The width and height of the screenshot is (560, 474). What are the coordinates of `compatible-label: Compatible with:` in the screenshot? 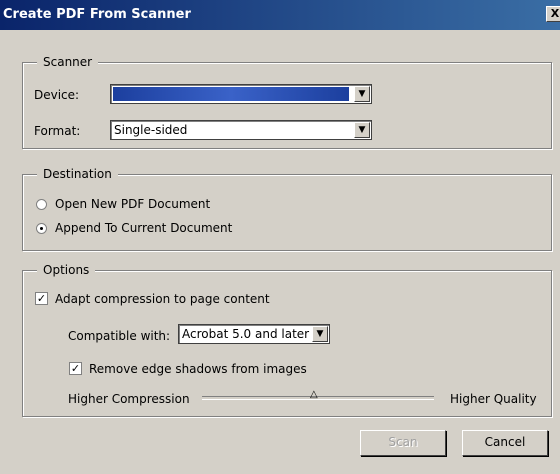 It's located at (119, 336).